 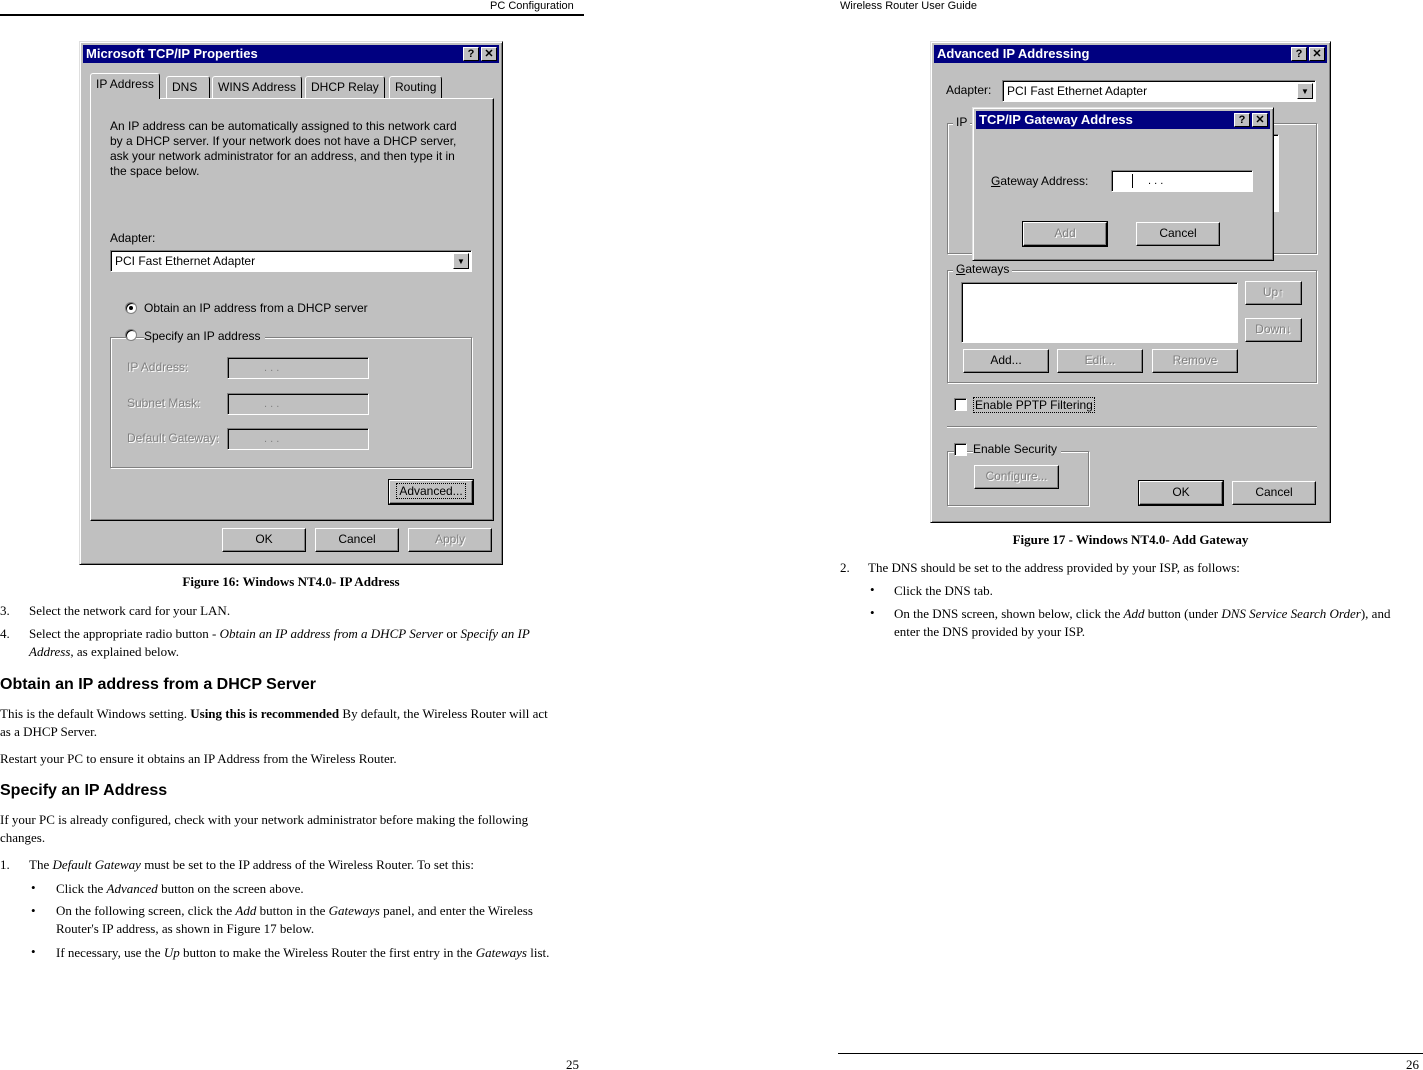 What do you see at coordinates (450, 540) in the screenshot?
I see `apply-button: Apply` at bounding box center [450, 540].